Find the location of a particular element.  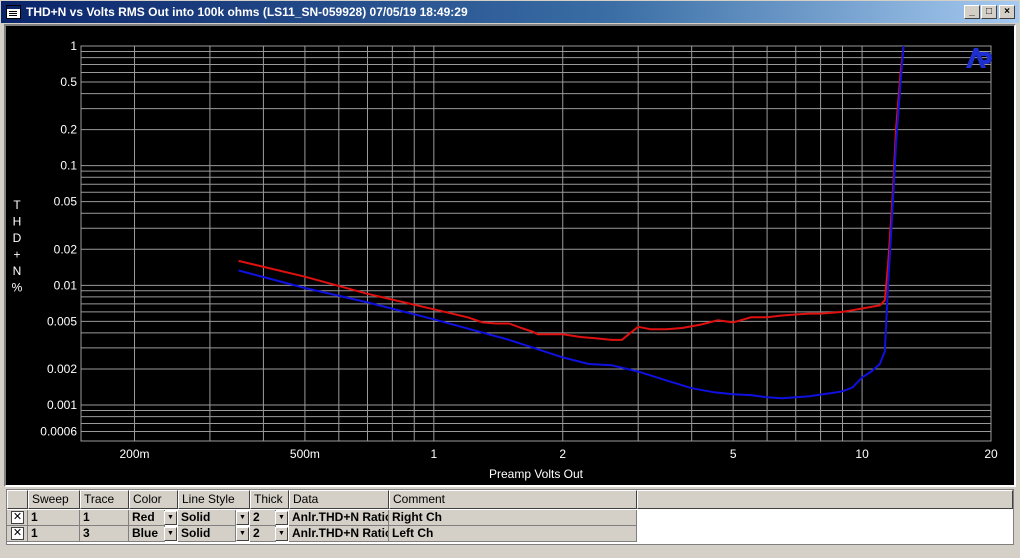

y-tick-label: 0.001 is located at coordinates (62, 405).